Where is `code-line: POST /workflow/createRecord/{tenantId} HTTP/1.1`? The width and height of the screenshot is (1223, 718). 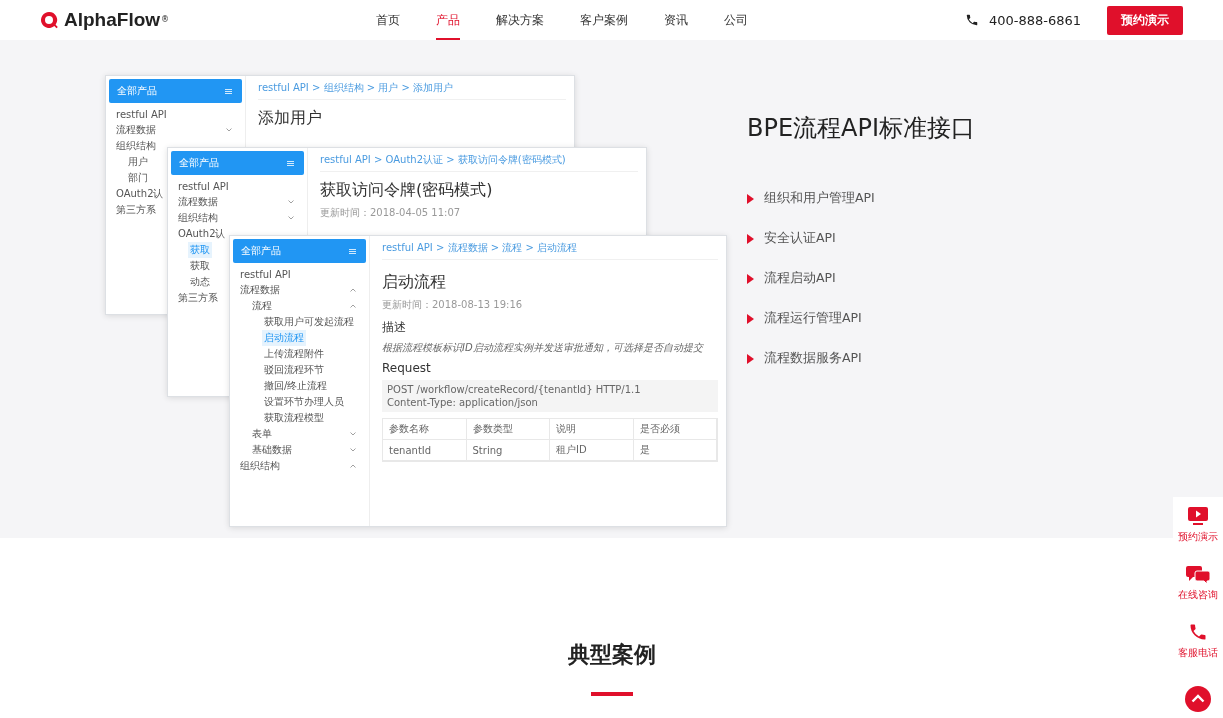 code-line: POST /workflow/createRecord/{tenantId} HTTP/1.1 is located at coordinates (514, 389).